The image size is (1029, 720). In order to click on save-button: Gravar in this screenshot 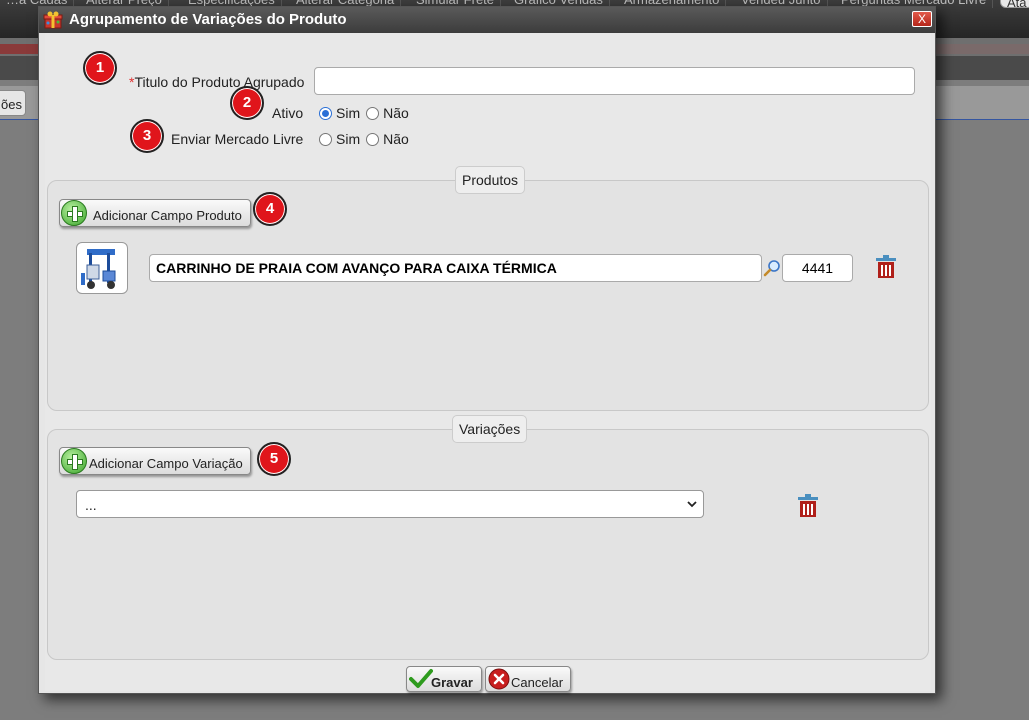, I will do `click(444, 679)`.